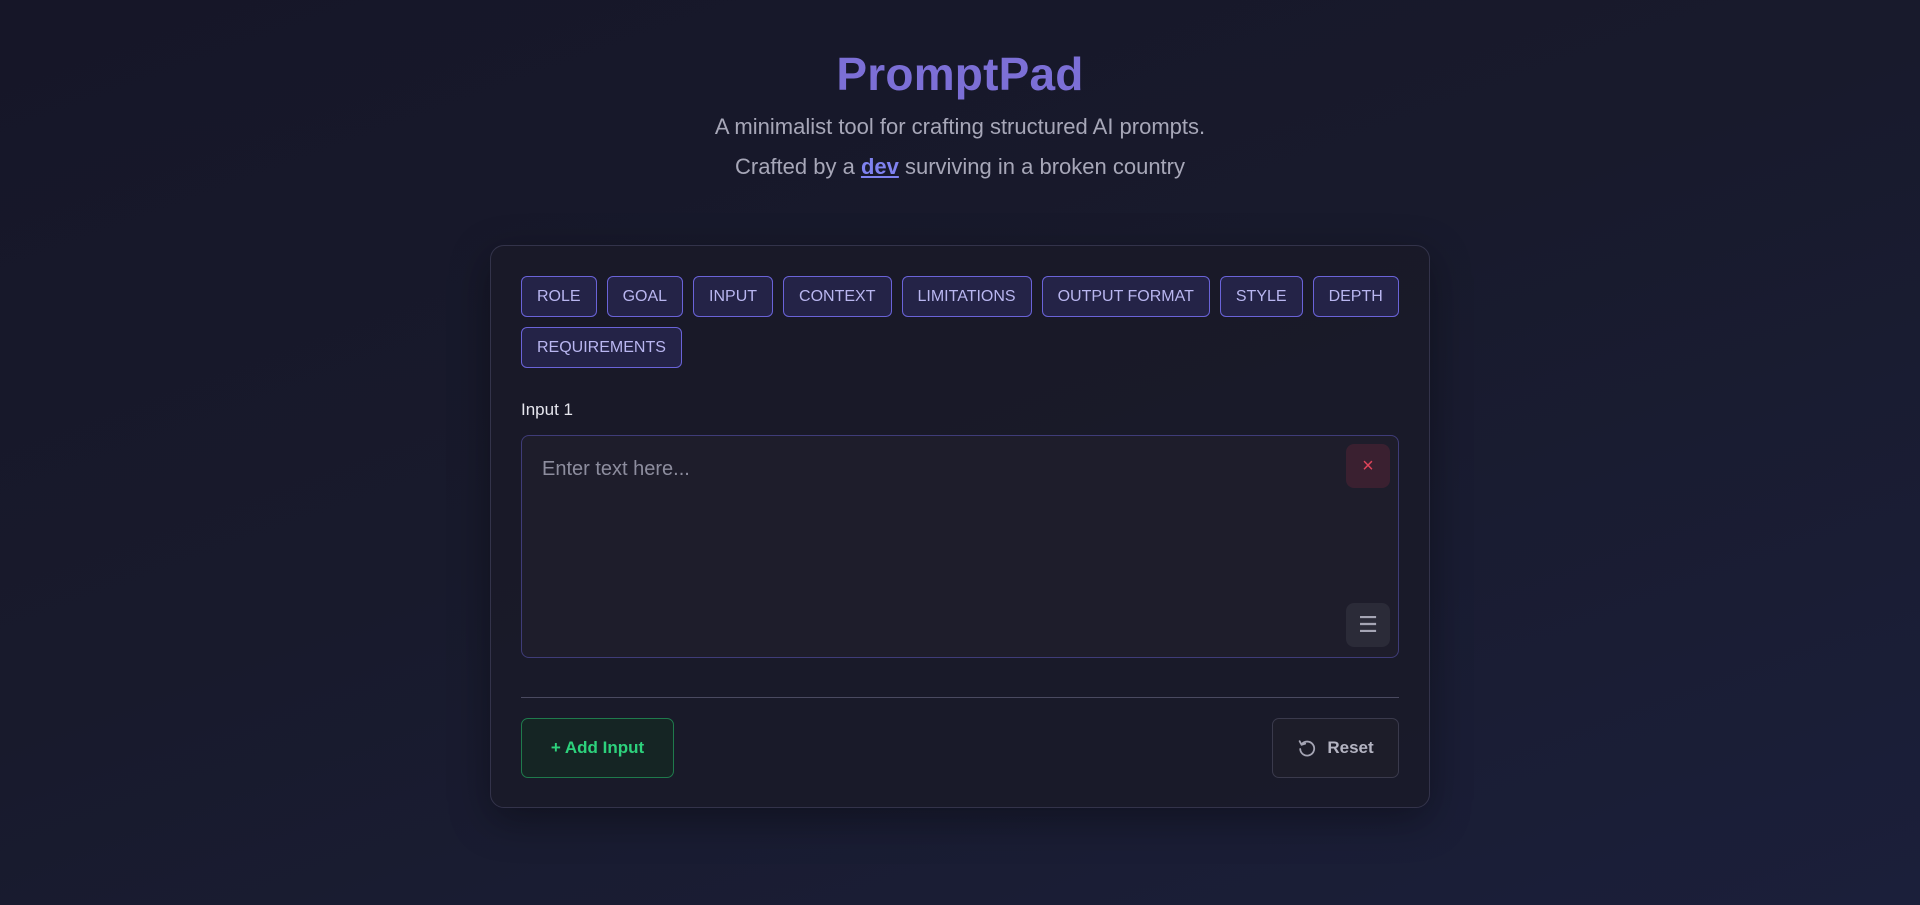 The image size is (1920, 905). I want to click on reset-icon, so click(1307, 748).